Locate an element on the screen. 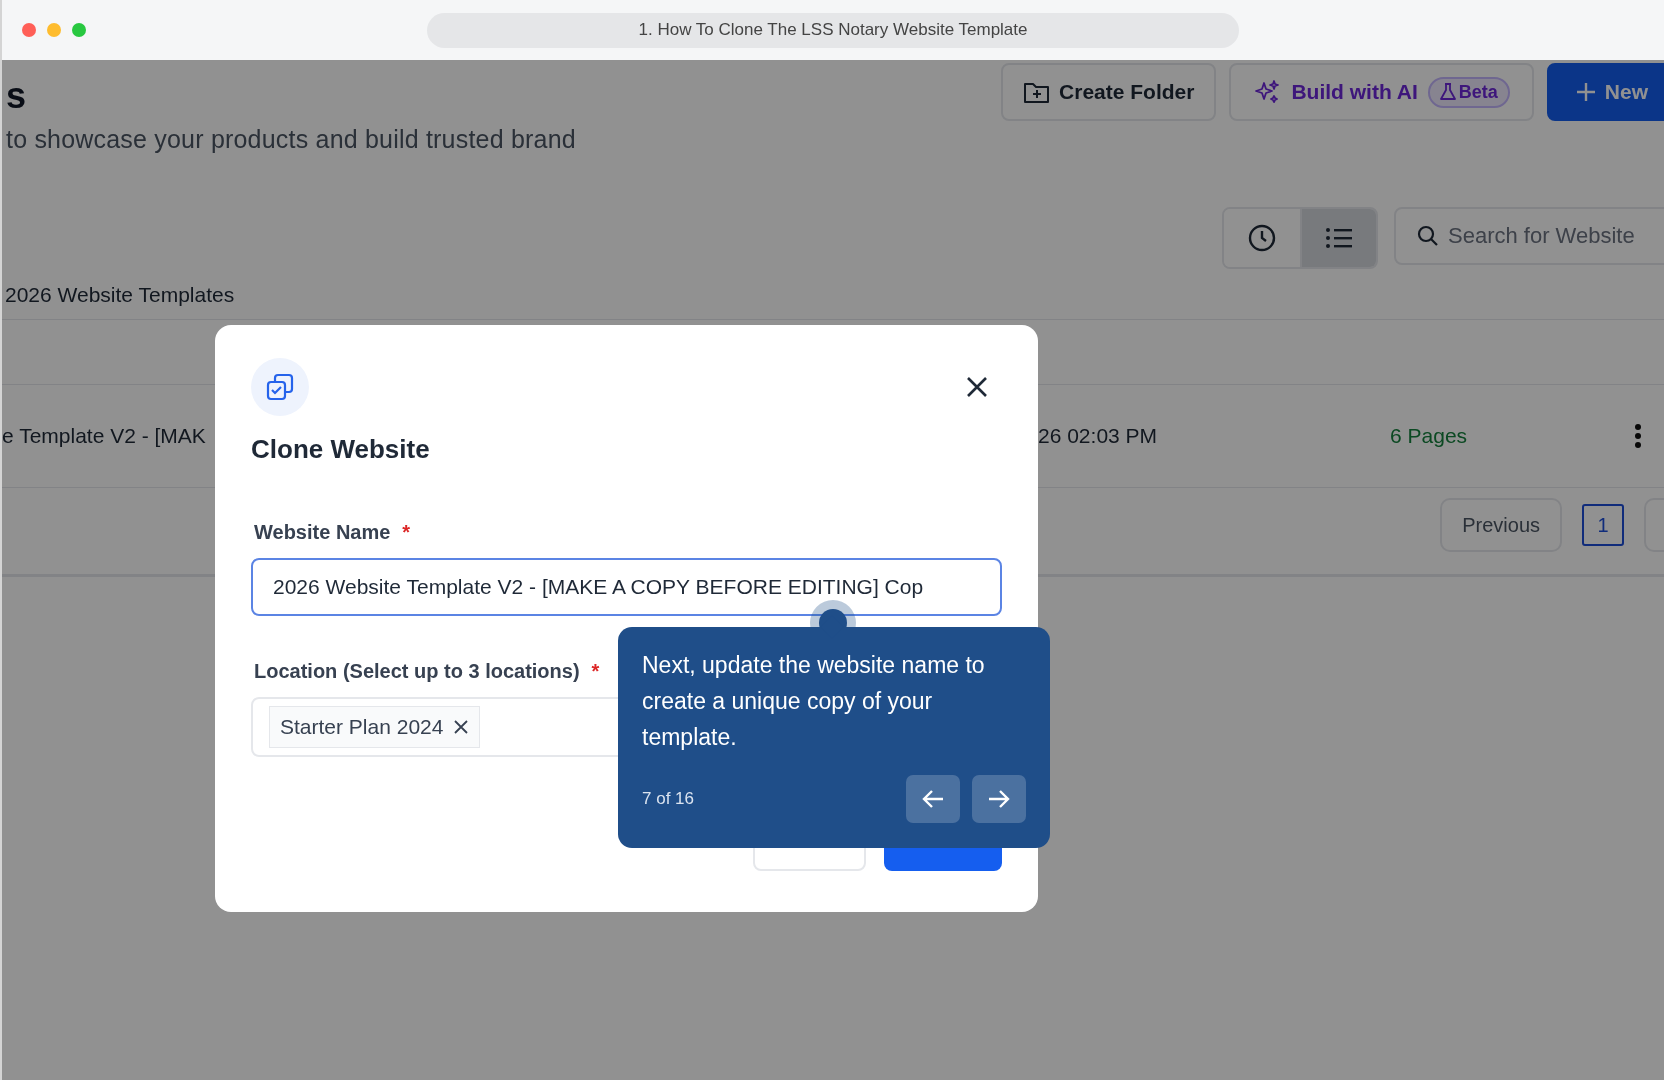 The height and width of the screenshot is (1080, 1664). list-view-button is located at coordinates (1338, 238).